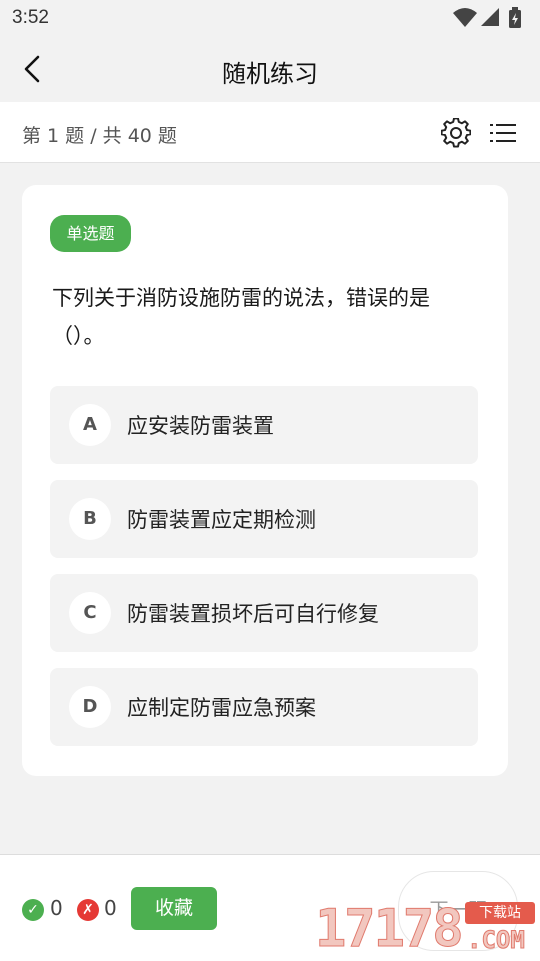  I want to click on cross-icon: ✗, so click(88, 910).